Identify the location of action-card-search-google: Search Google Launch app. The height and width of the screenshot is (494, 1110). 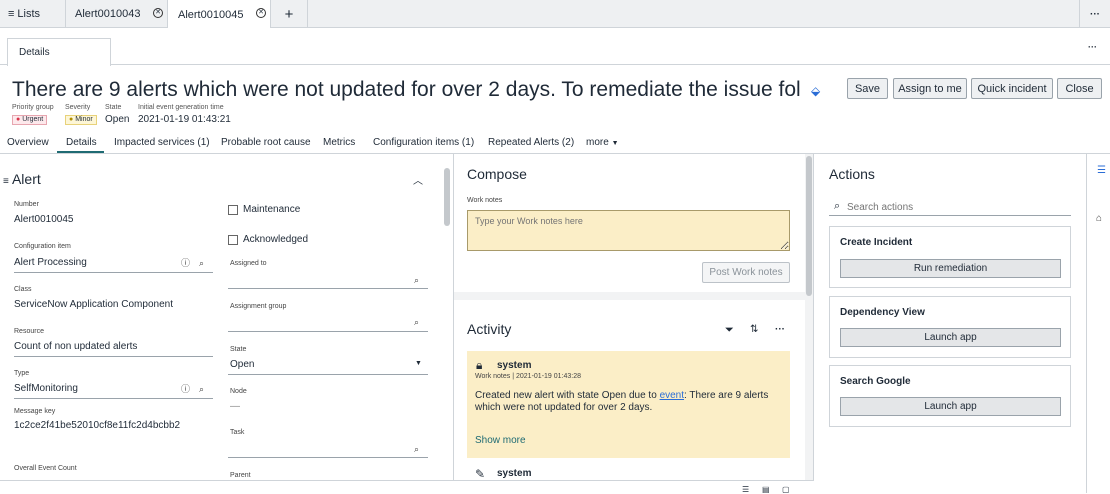
(950, 396).